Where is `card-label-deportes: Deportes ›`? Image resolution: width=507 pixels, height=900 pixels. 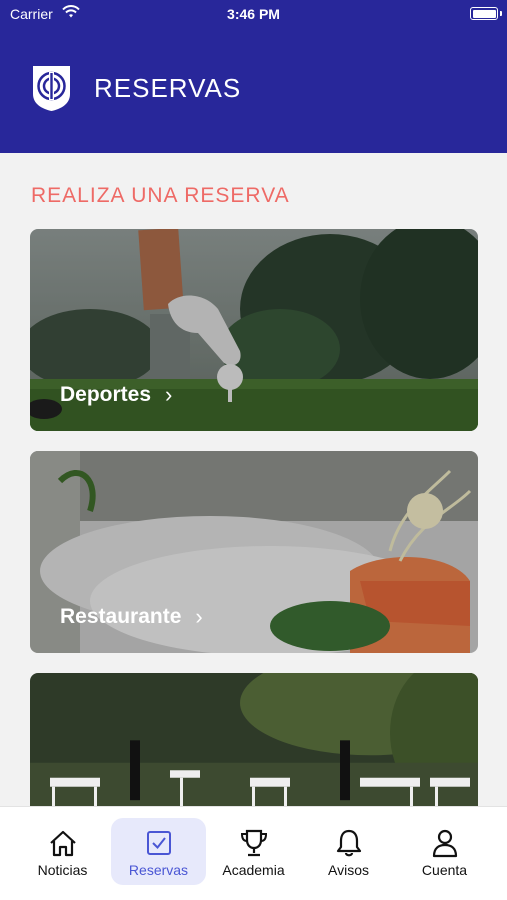
card-label-deportes: Deportes › is located at coordinates (116, 395).